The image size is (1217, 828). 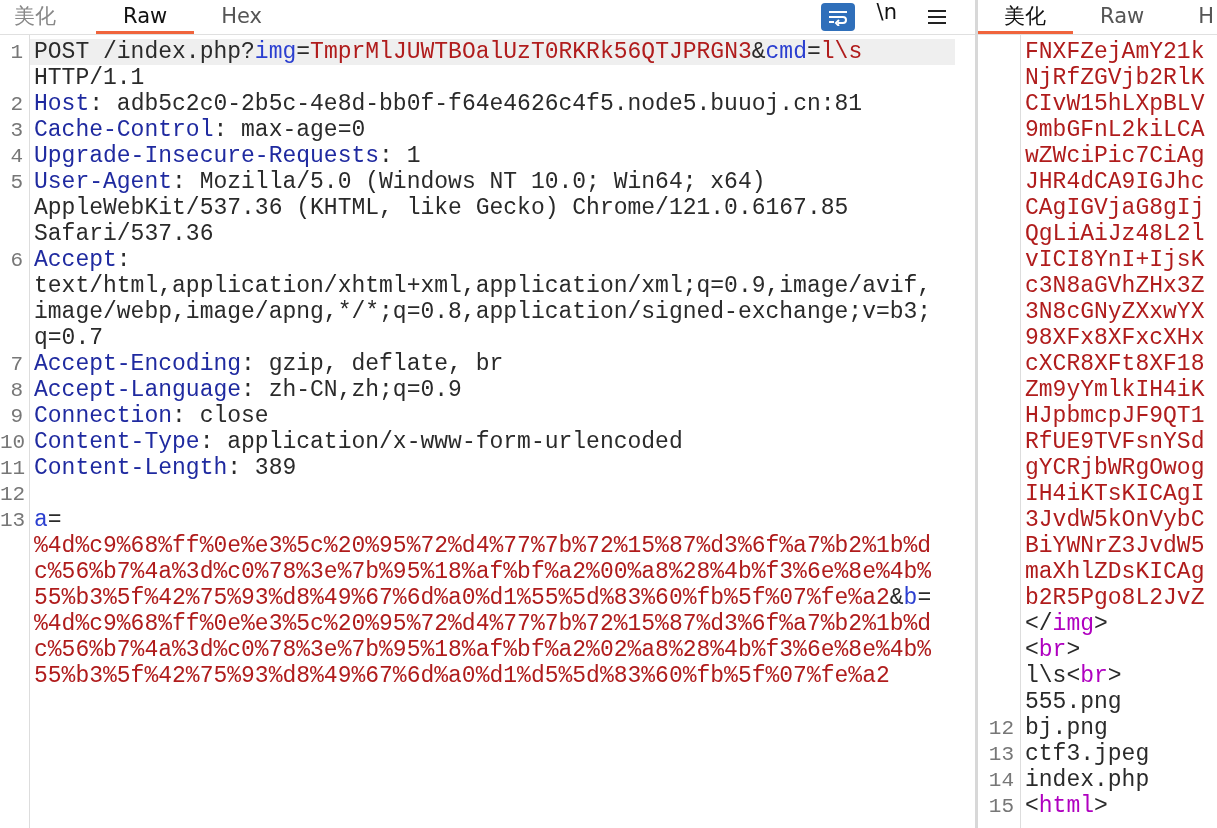 What do you see at coordinates (1001, 780) in the screenshot?
I see `line-number: 14` at bounding box center [1001, 780].